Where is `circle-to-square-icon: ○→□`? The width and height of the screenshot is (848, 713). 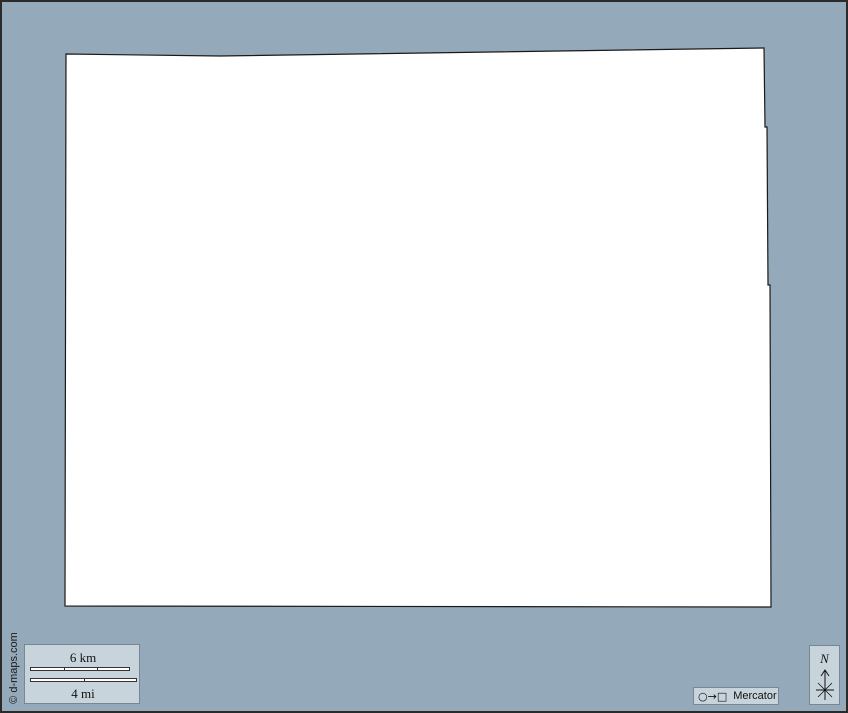 circle-to-square-icon: ○→□ is located at coordinates (713, 696).